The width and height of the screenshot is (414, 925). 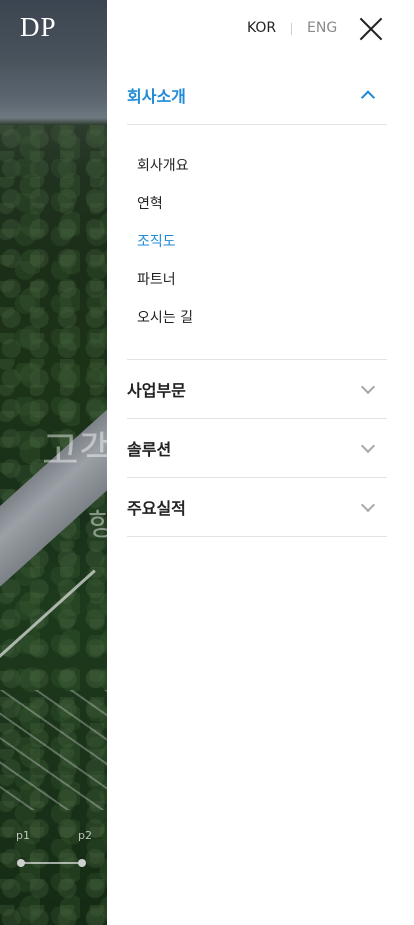 I want to click on menu-section-company: 회사소개, so click(x=257, y=95).